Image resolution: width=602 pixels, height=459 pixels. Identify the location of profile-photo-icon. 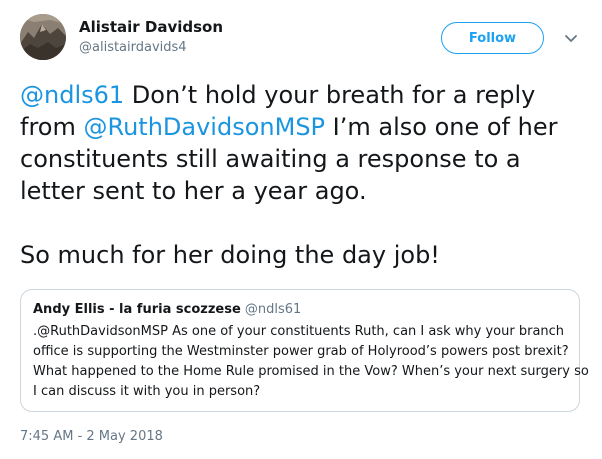
(43, 37).